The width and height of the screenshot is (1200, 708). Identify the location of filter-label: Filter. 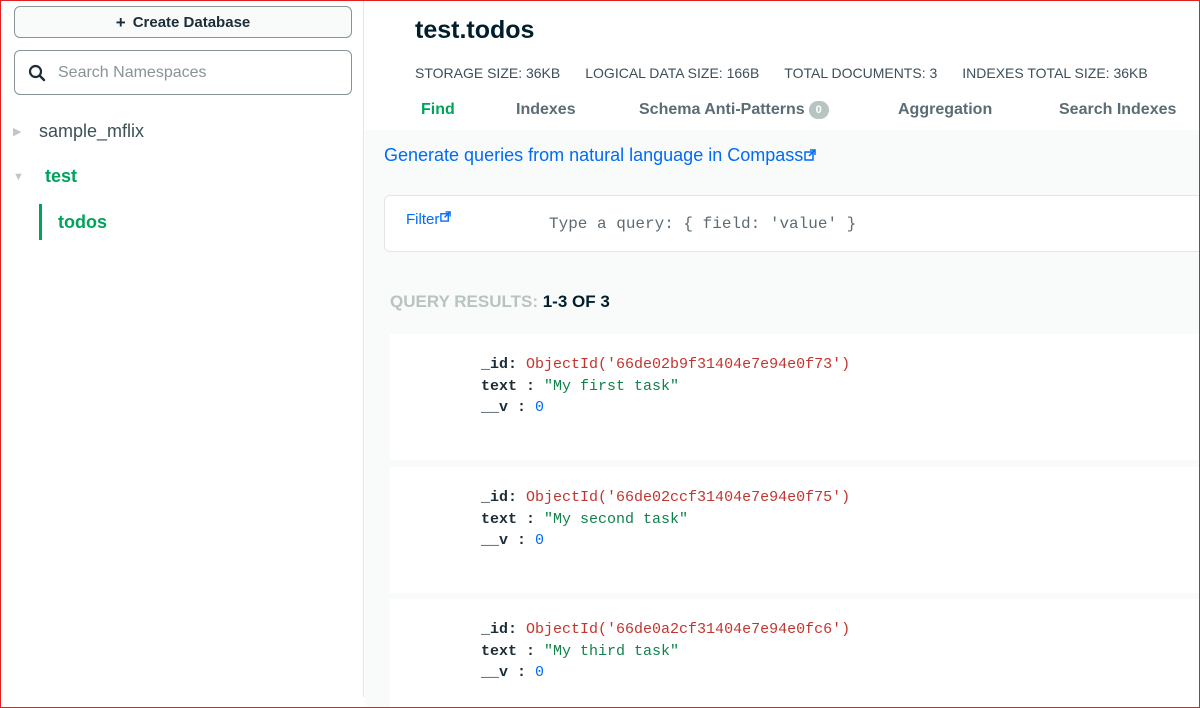
(423, 219).